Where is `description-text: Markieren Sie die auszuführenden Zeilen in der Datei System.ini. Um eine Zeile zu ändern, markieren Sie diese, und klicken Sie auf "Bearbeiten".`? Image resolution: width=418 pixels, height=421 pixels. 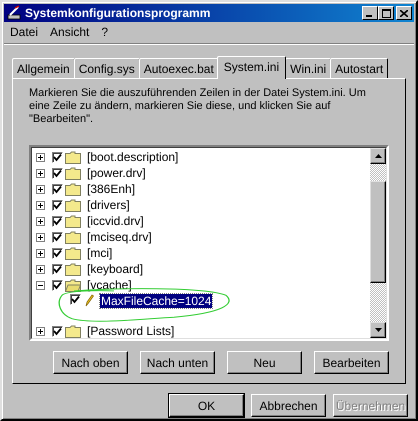 description-text: Markieren Sie die auszuführenden Zeilen in der Datei System.ini. Um eine Zeile zu ändern, markieren Sie diese, und klicken Sie auf "Bearbeiten". is located at coordinates (198, 107).